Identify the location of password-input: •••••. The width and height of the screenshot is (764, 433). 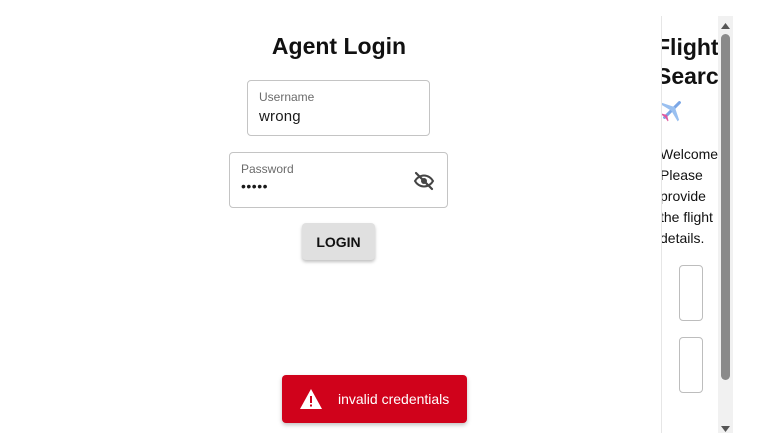
(254, 186).